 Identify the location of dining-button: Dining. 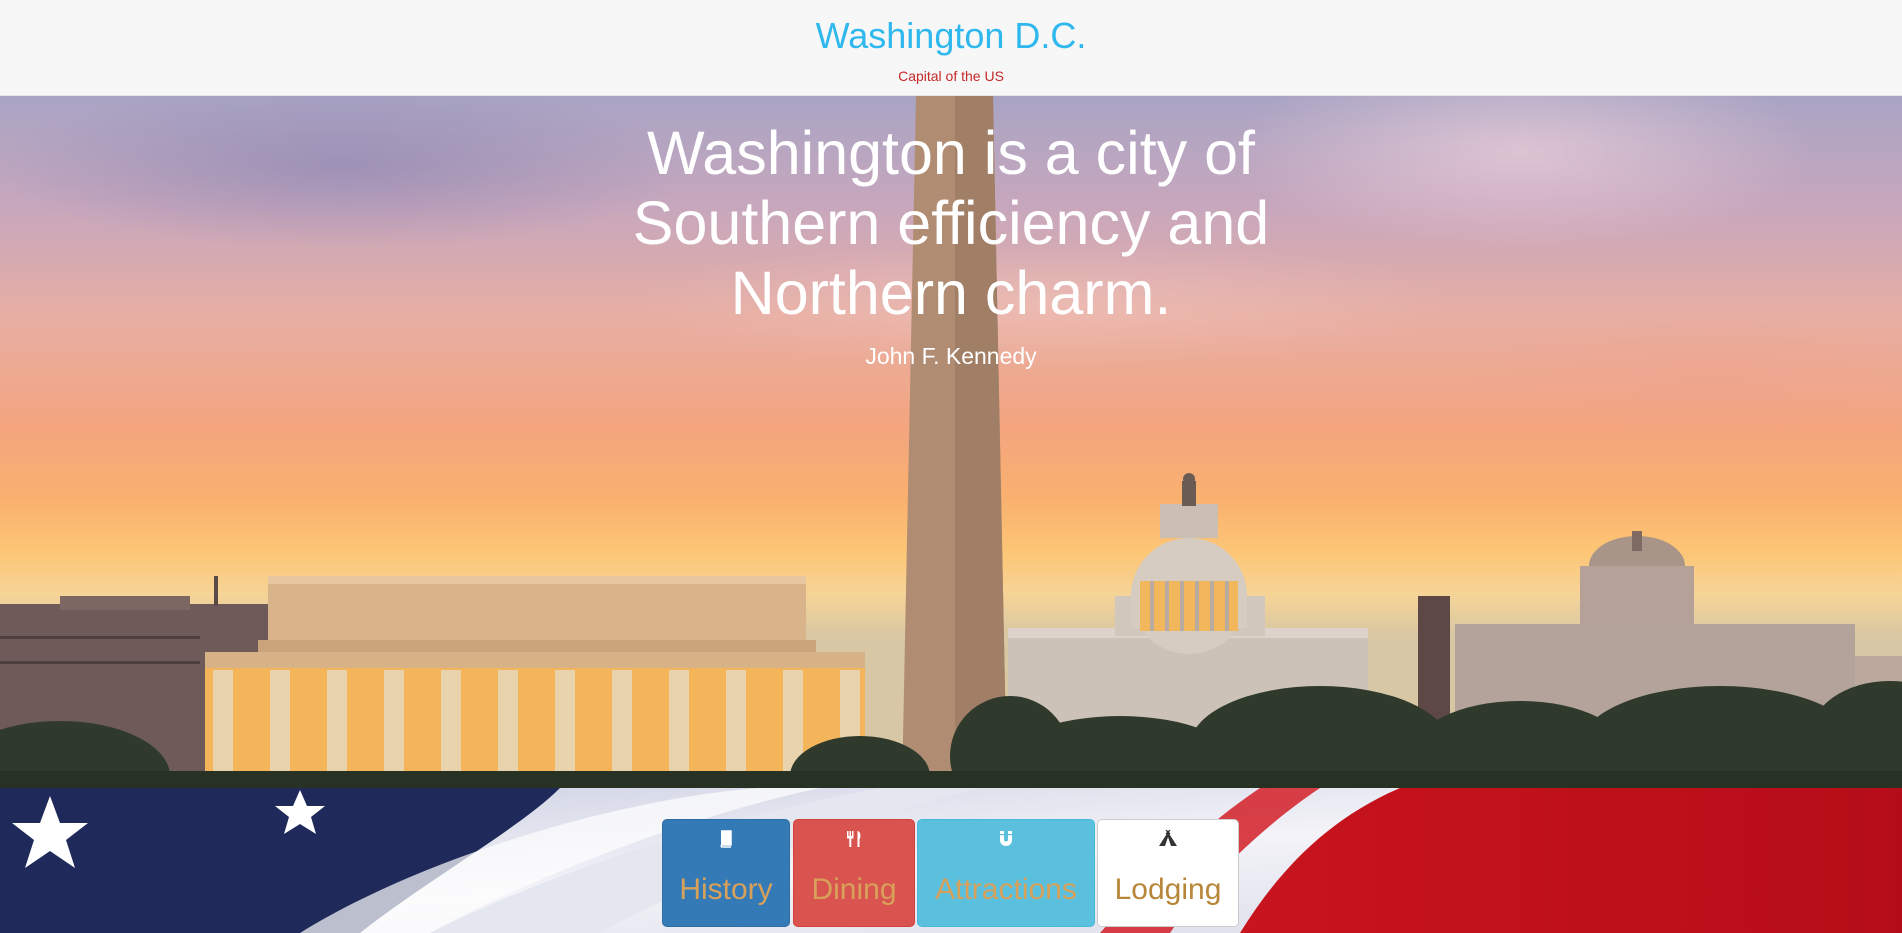
(854, 873).